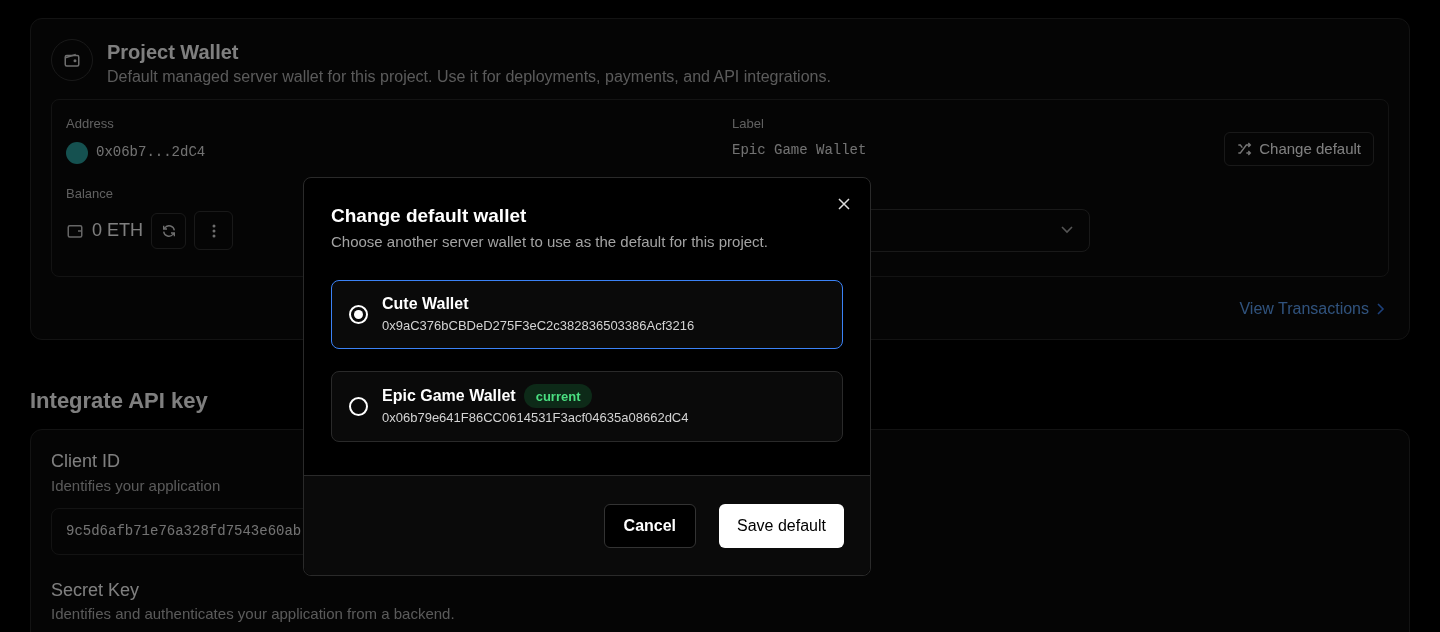 This screenshot has width=1440, height=632. Describe the element at coordinates (253, 613) in the screenshot. I see `field-description: Identifies and authenticates your application from a backend.` at that location.